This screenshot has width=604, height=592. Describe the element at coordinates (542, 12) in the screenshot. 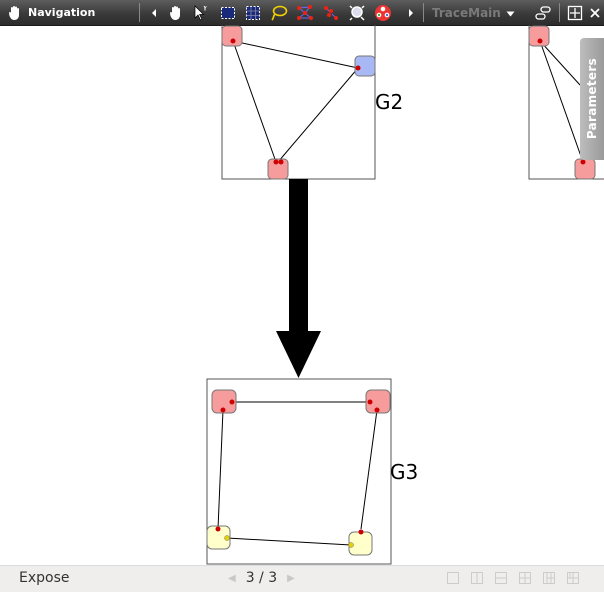

I see `link-icon` at that location.